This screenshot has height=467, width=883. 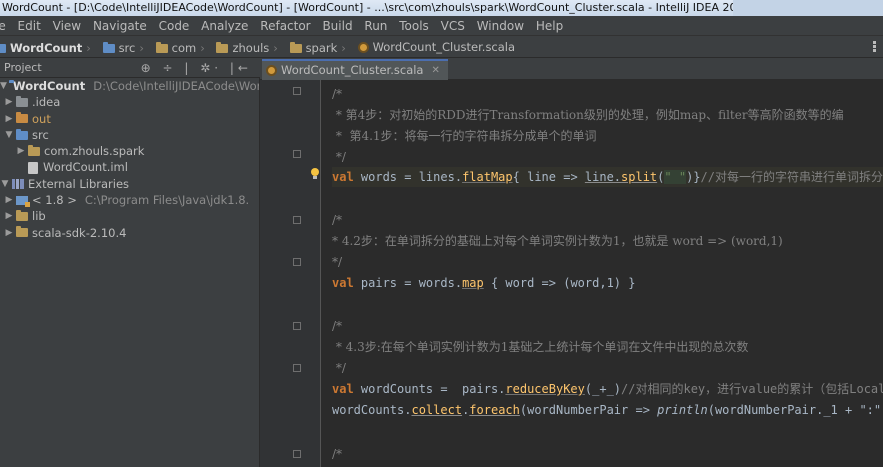 What do you see at coordinates (453, 26) in the screenshot?
I see `menu-vcs: VCS` at bounding box center [453, 26].